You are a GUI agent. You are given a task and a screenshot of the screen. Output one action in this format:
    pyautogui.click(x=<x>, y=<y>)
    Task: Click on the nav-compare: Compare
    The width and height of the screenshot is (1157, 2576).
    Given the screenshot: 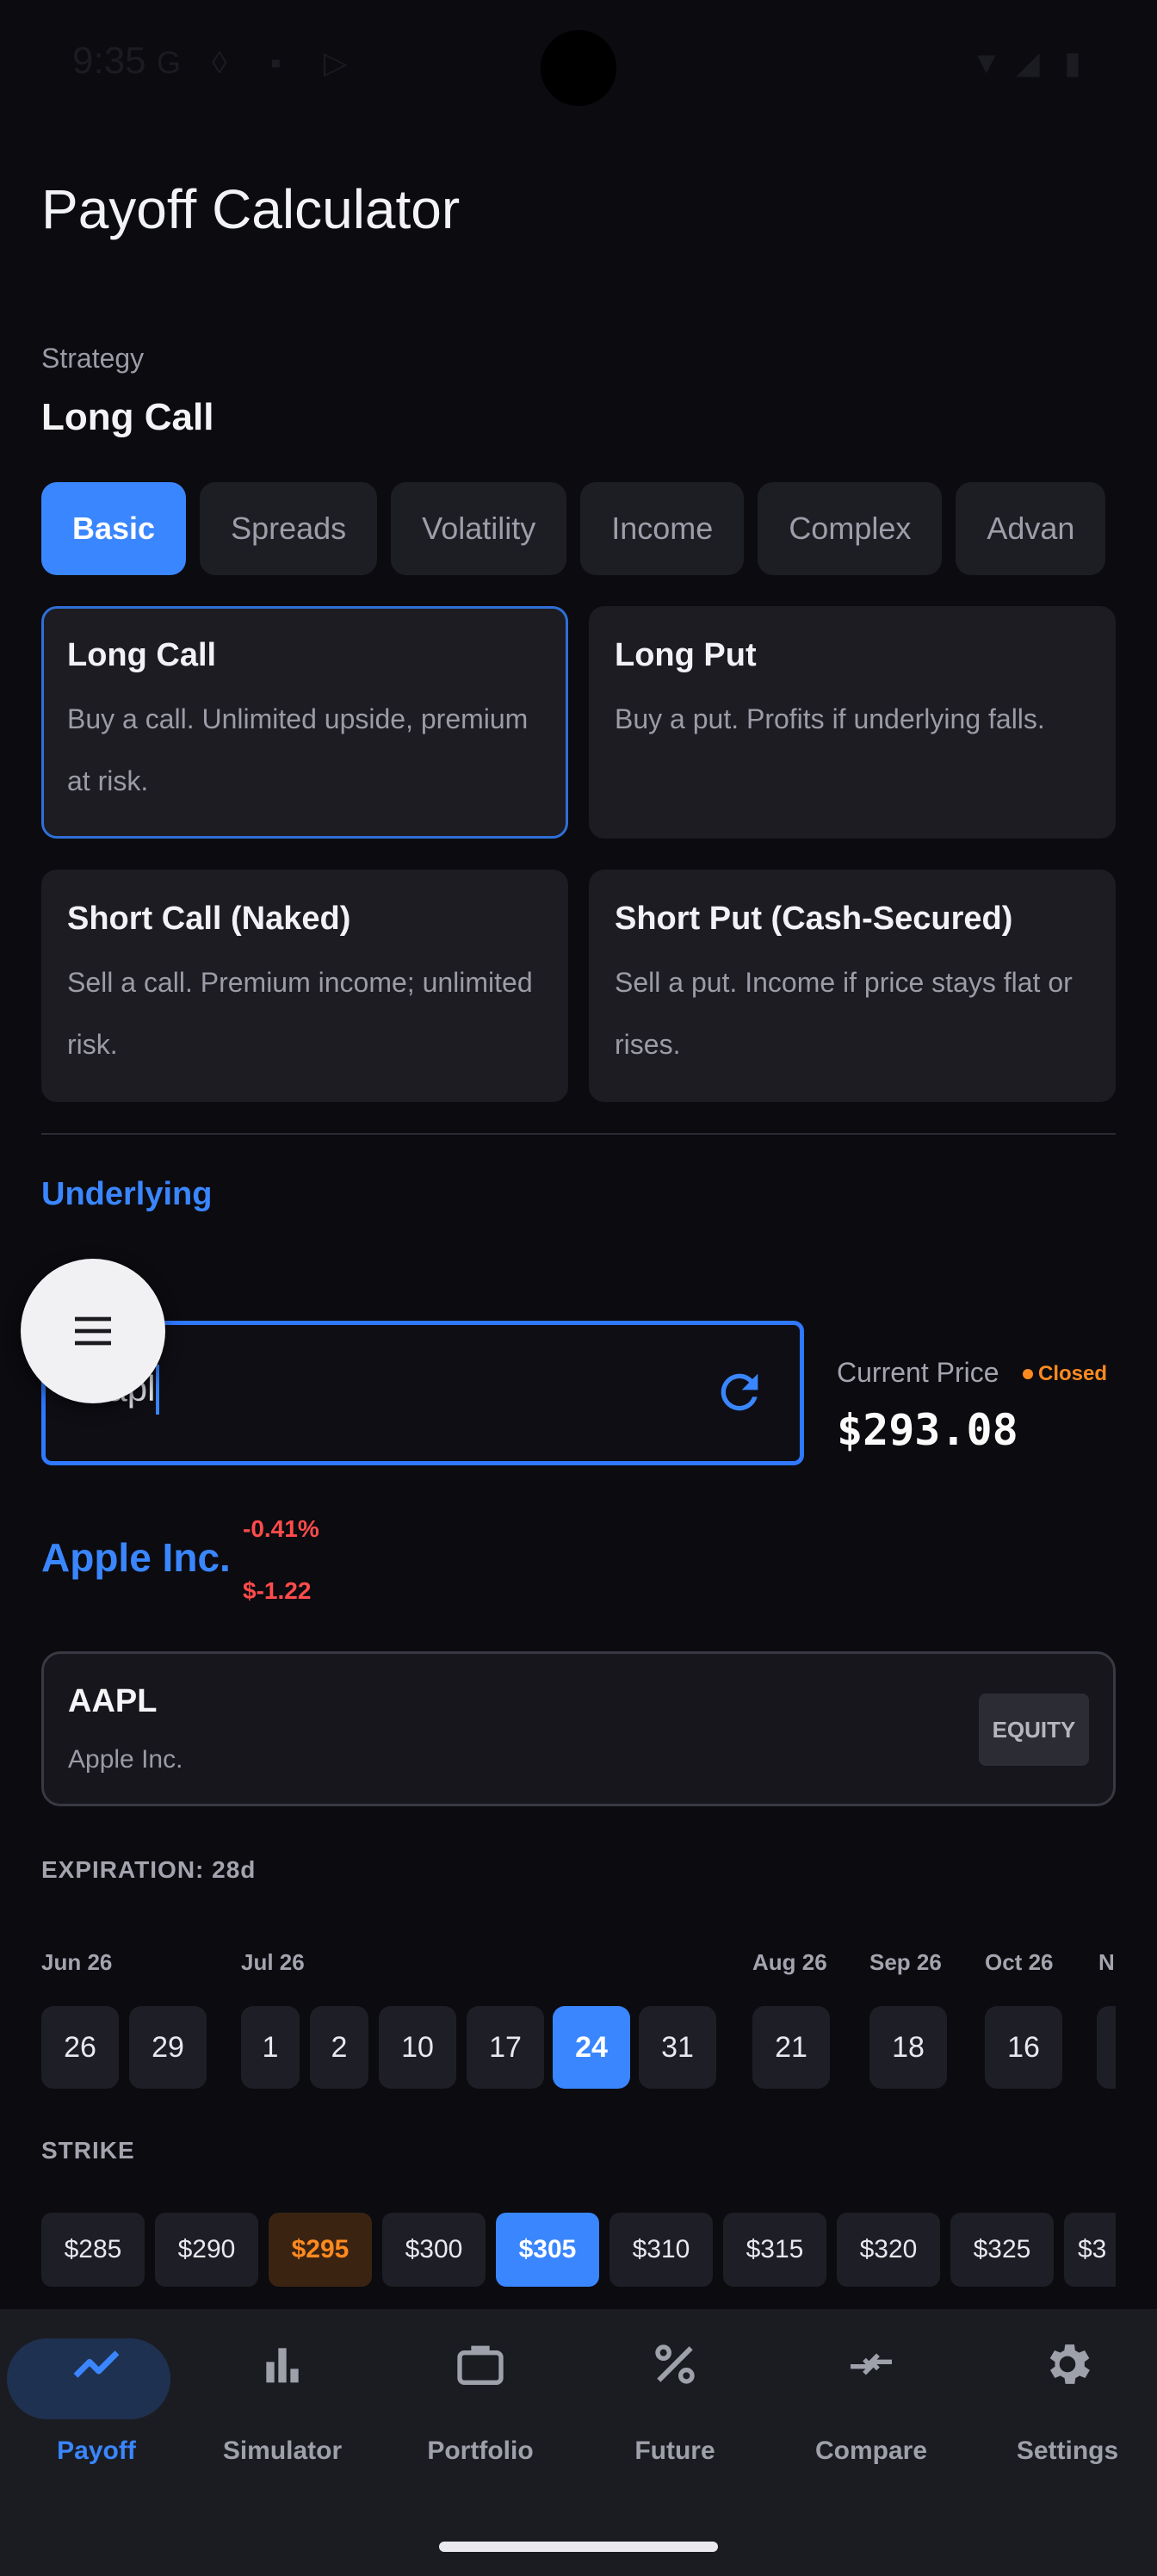 What is the action you would take?
    pyautogui.click(x=872, y=2395)
    